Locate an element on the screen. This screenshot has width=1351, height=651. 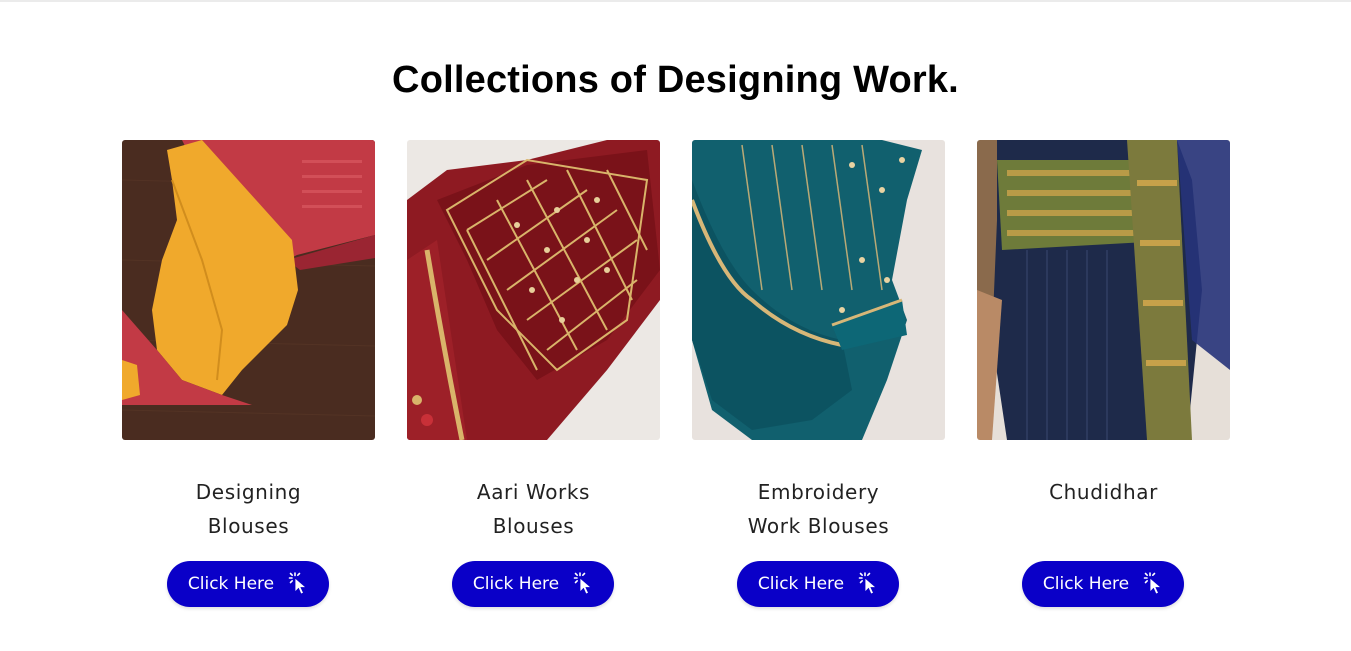
card-title-line-2: Work Blouses is located at coordinates (818, 526).